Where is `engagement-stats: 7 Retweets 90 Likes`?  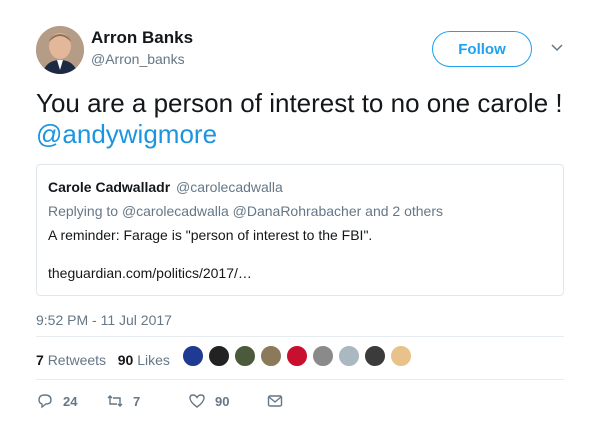
engagement-stats: 7 Retweets 90 Likes is located at coordinates (103, 360).